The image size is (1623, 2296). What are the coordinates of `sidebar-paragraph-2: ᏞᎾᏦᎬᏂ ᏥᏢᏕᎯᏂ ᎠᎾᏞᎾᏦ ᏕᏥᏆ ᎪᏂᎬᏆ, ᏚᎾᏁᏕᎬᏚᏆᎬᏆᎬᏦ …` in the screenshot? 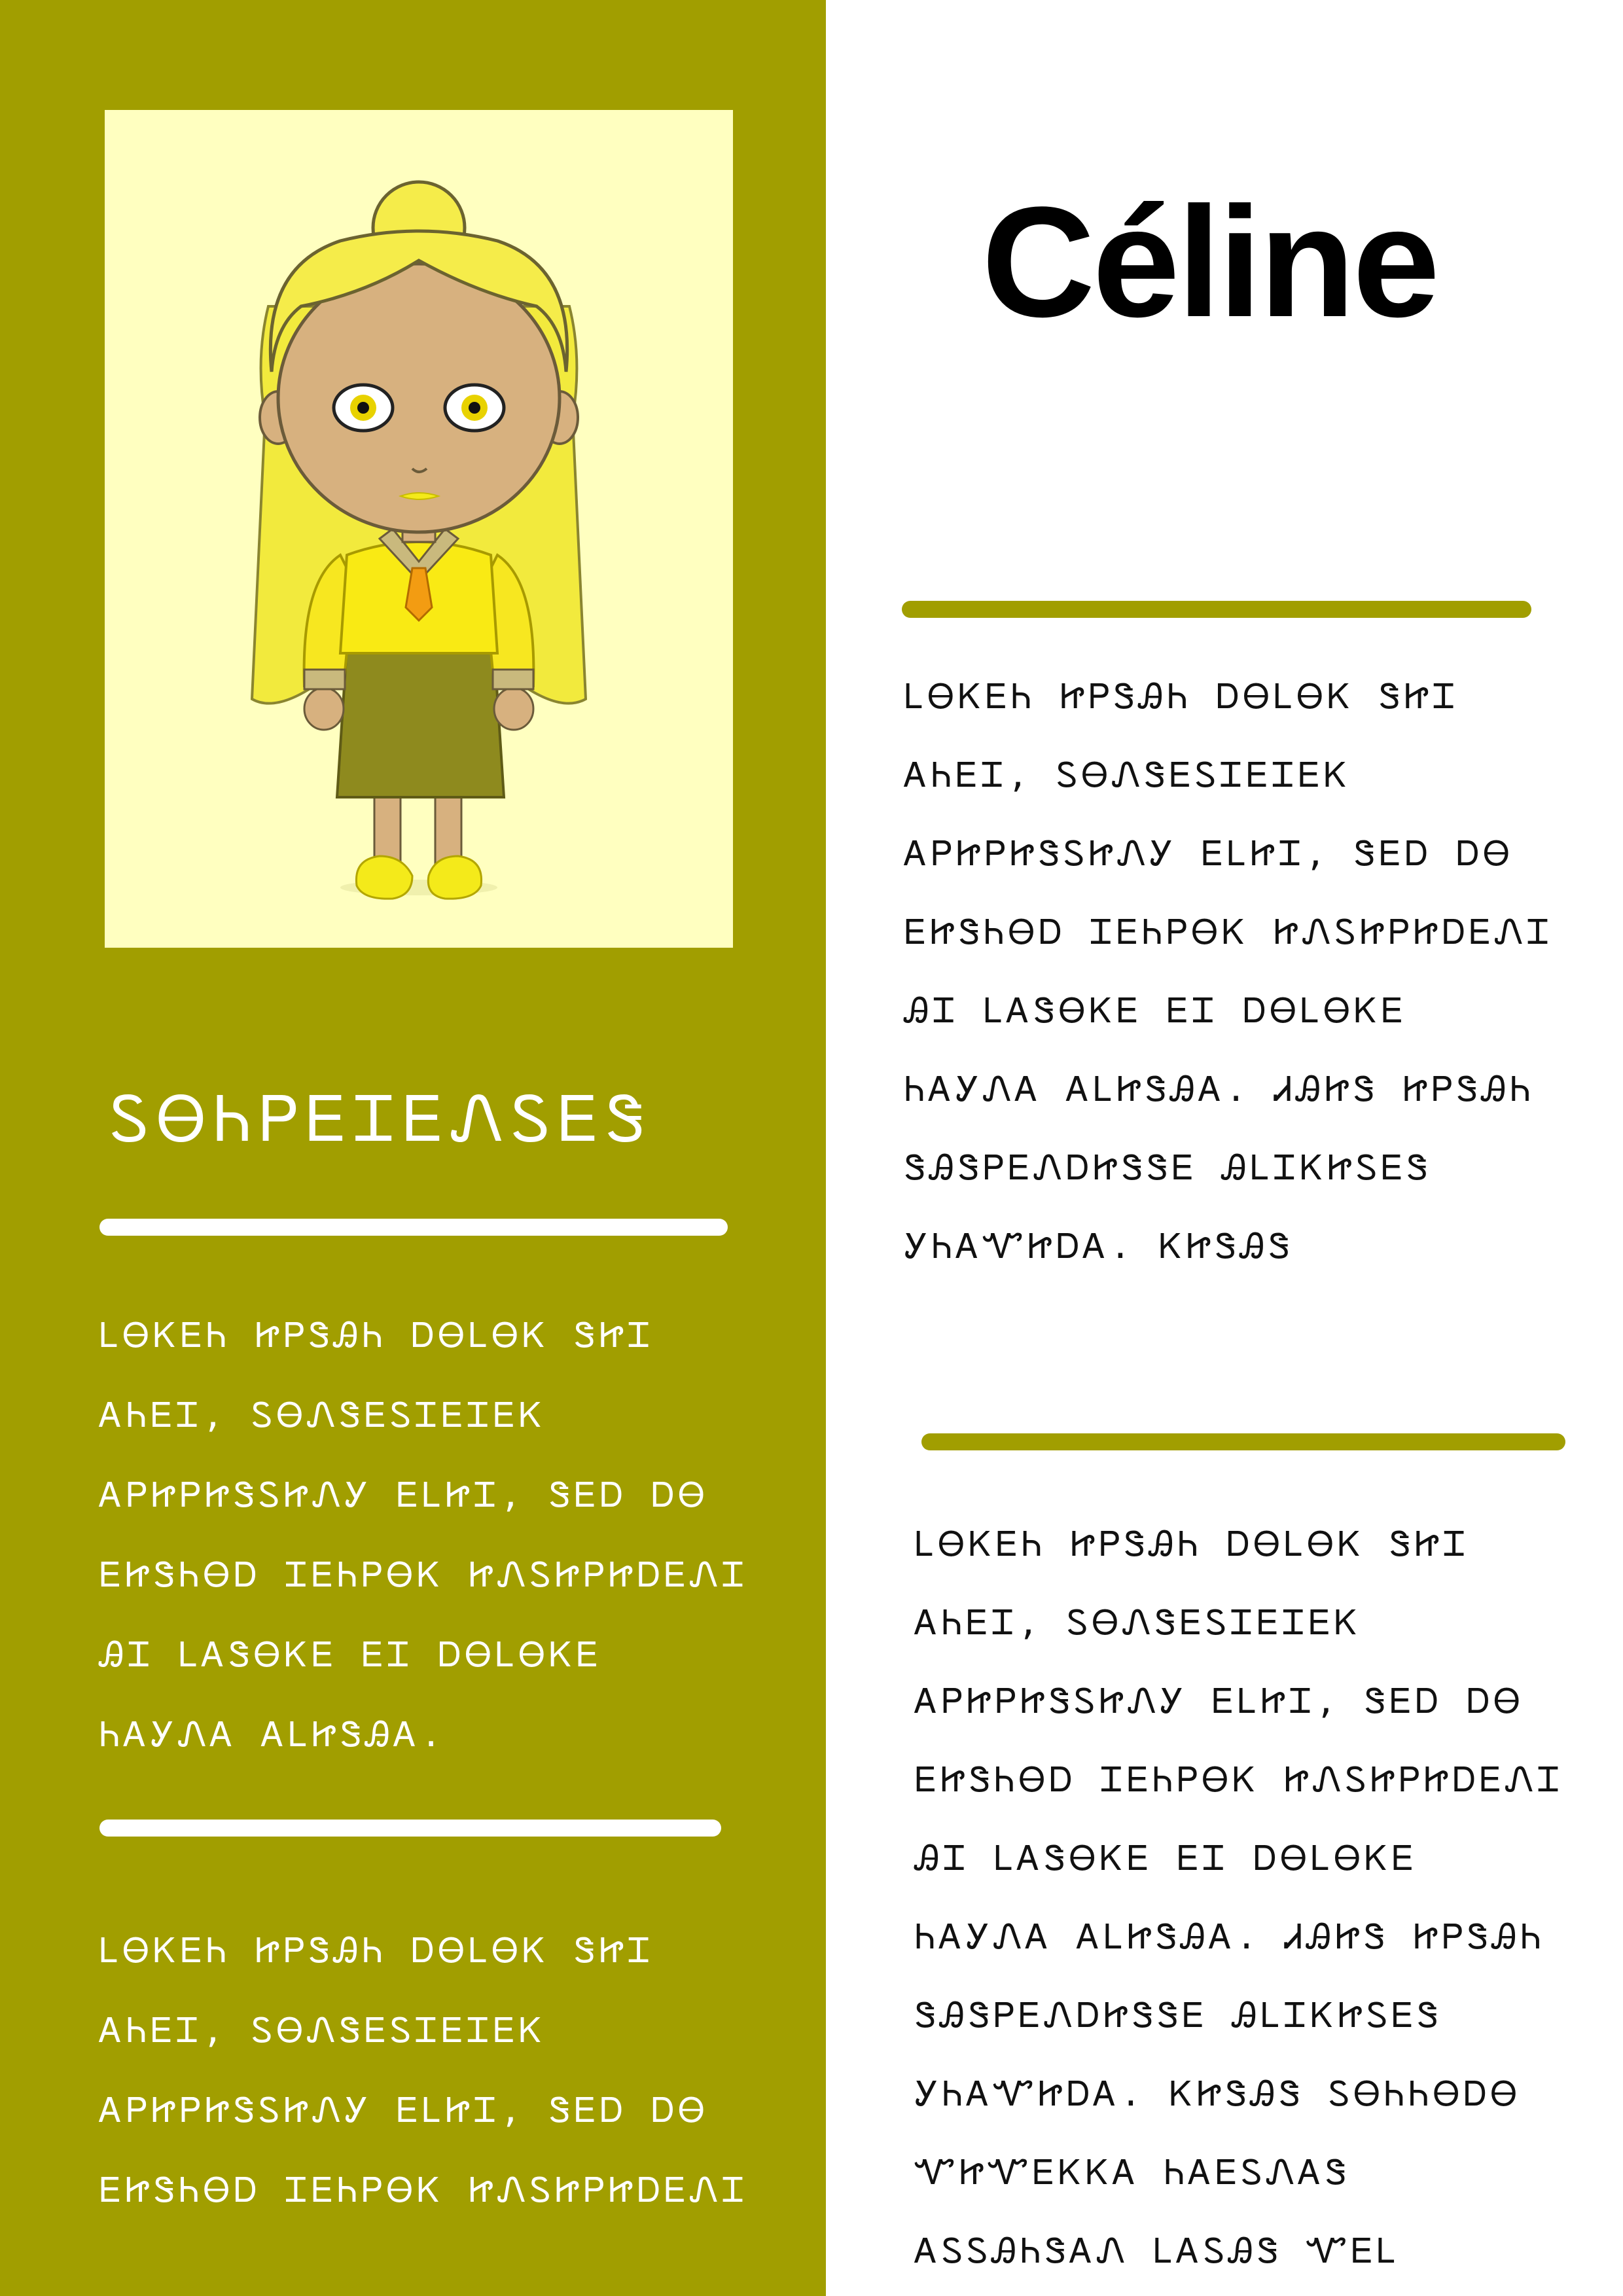 It's located at (424, 2070).